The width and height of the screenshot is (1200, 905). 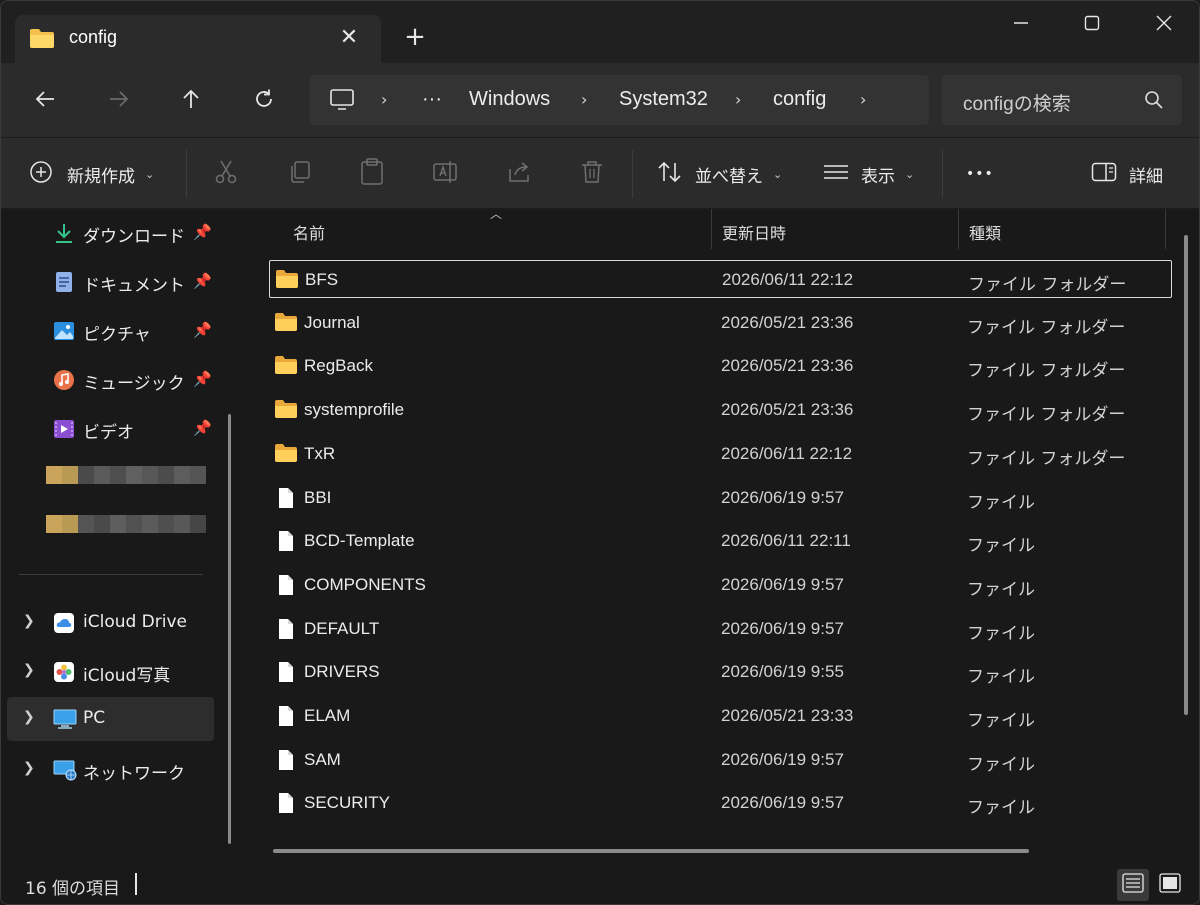 I want to click on file-row: TxR 2026/06/11 22:12 ファイル フォルダー, so click(x=720, y=454).